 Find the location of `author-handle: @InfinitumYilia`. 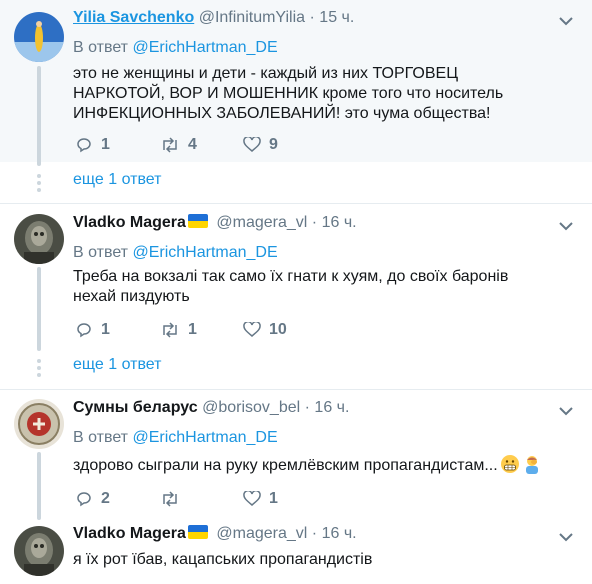

author-handle: @InfinitumYilia is located at coordinates (252, 17).